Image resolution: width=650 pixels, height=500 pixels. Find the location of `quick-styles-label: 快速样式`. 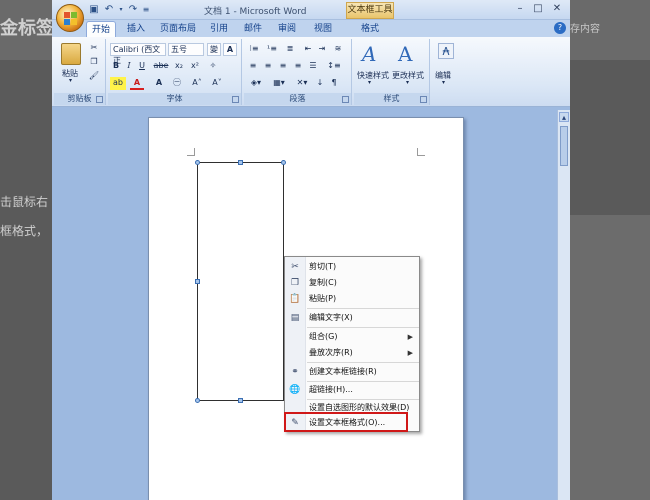

quick-styles-label: 快速样式 is located at coordinates (373, 75).